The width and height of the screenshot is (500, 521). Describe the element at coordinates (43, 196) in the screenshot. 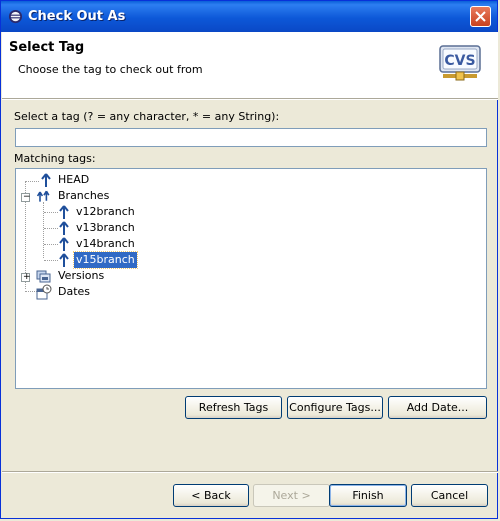

I see `branches-folder-icon` at that location.